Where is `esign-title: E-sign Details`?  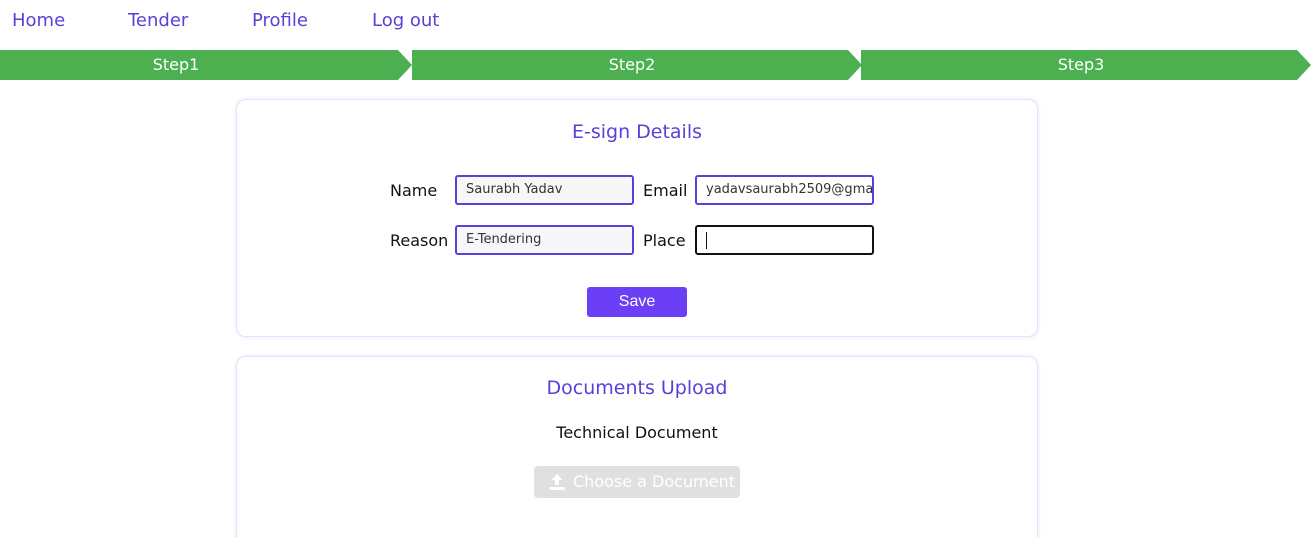
esign-title: E-sign Details is located at coordinates (637, 132).